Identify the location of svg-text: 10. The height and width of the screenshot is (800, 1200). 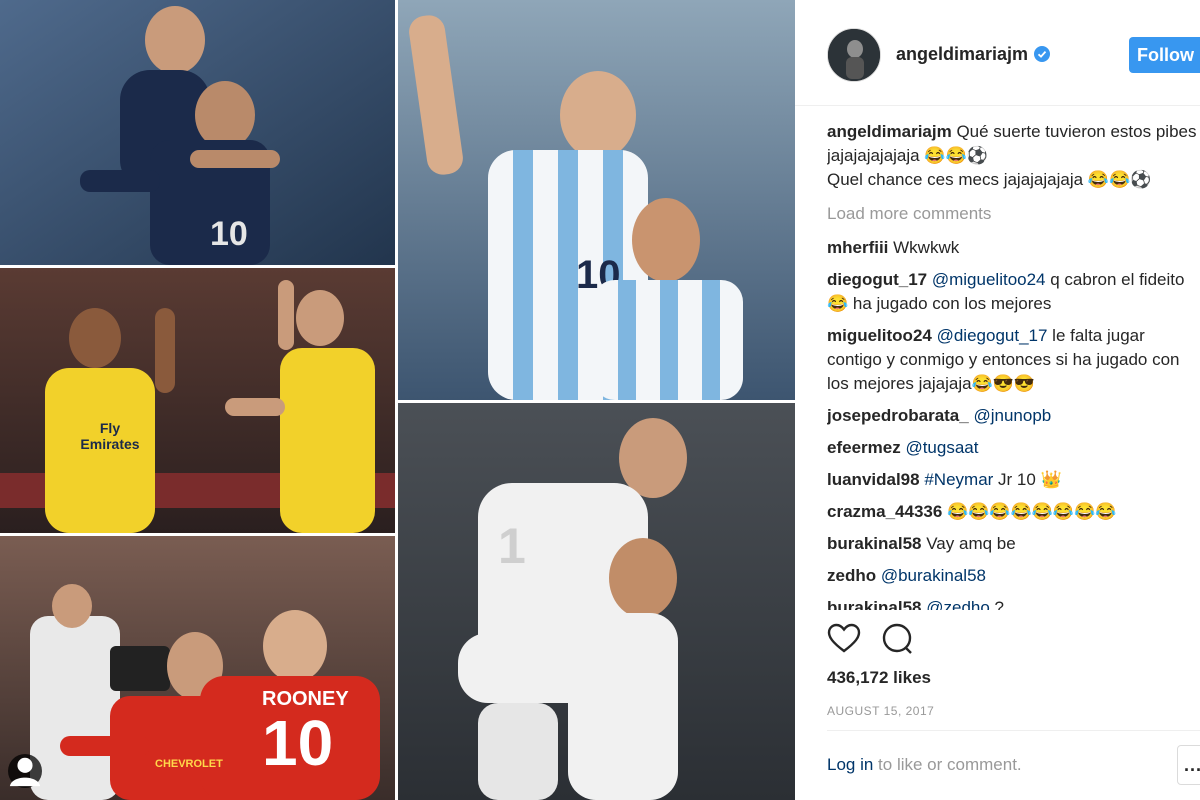
(229, 234).